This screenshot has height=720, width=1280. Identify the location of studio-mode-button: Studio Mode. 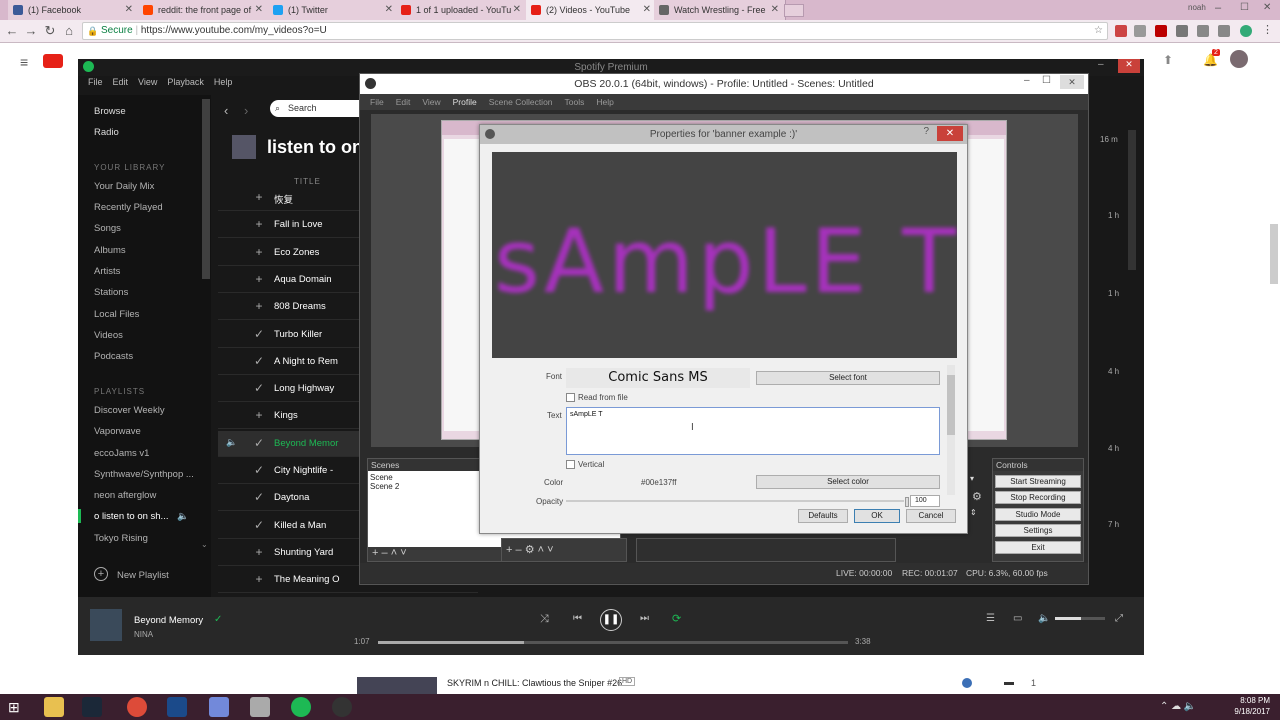
(1038, 514).